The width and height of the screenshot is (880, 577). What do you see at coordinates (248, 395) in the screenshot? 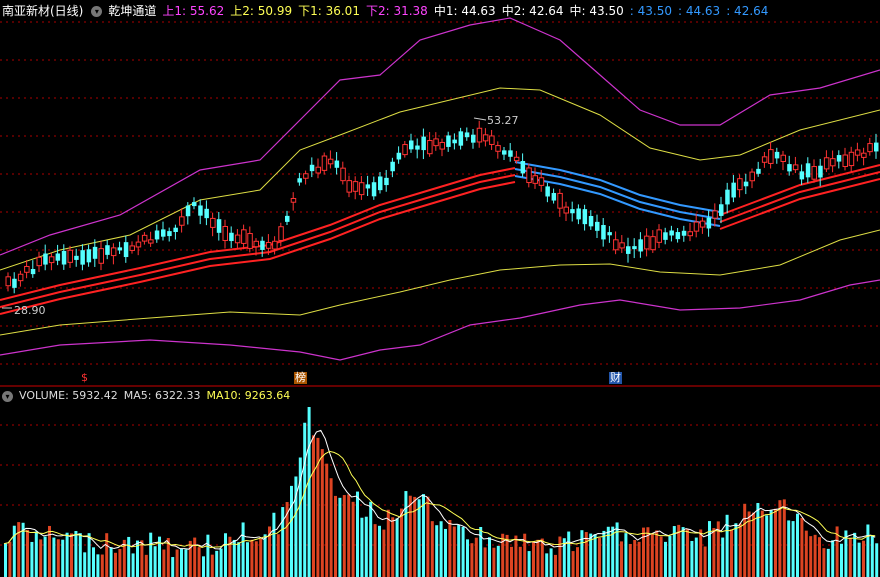
I see `volume-ma10: MA10: 9263.64` at bounding box center [248, 395].